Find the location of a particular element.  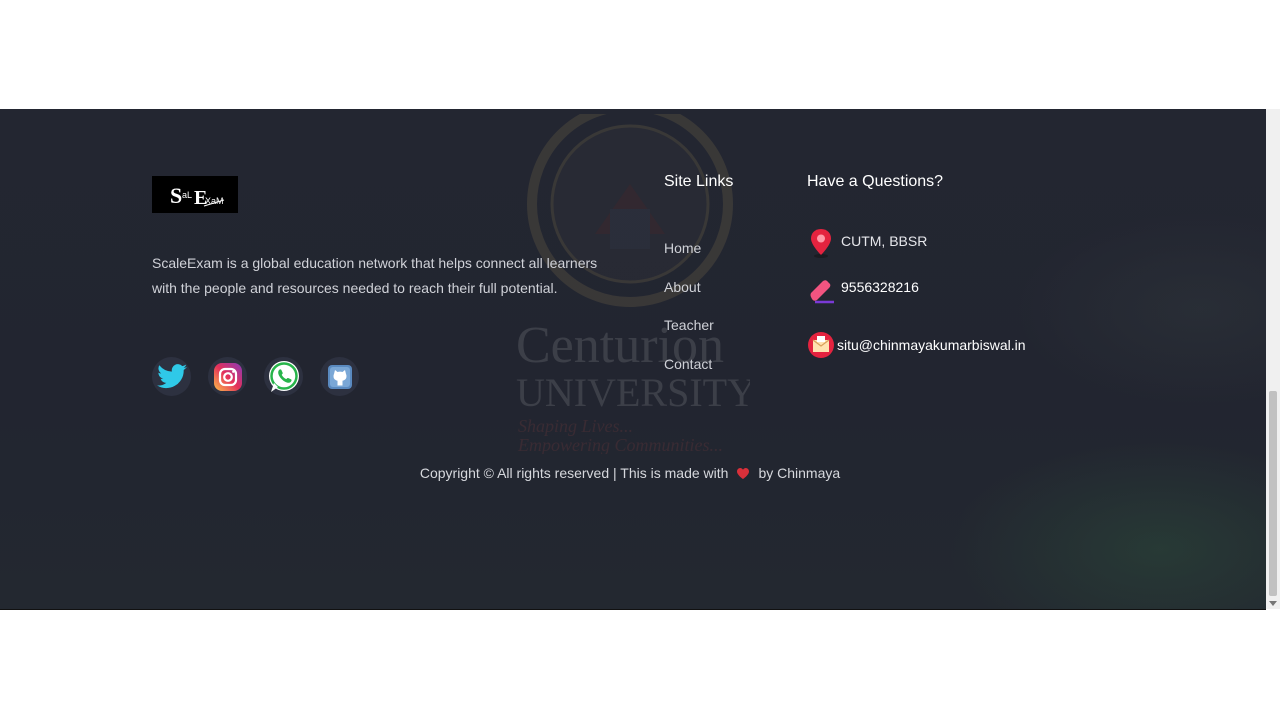

scroll-down-arrow-icon is located at coordinates (1273, 603).